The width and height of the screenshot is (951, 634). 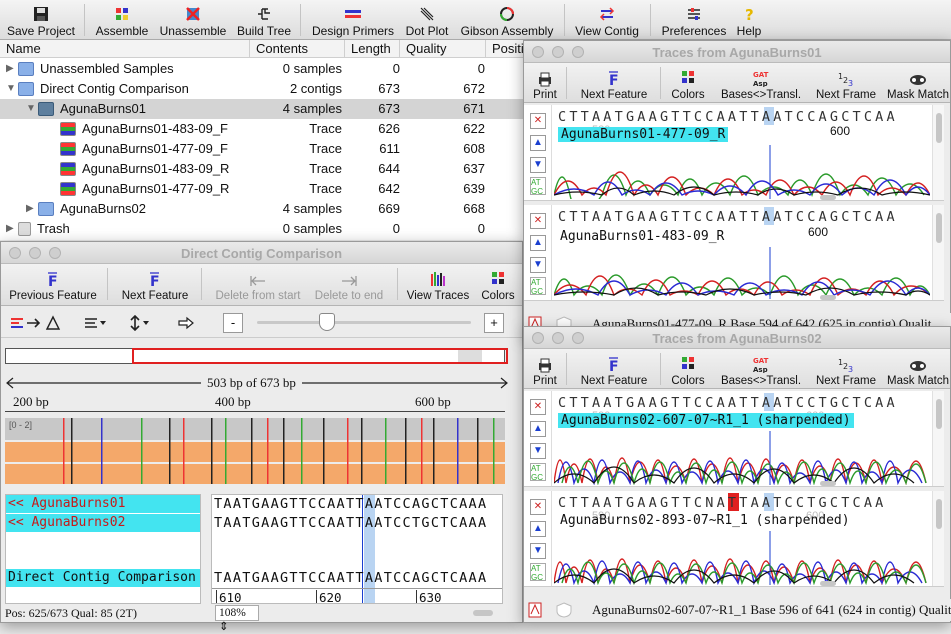 I want to click on rows-menu-icon, so click(x=95, y=323).